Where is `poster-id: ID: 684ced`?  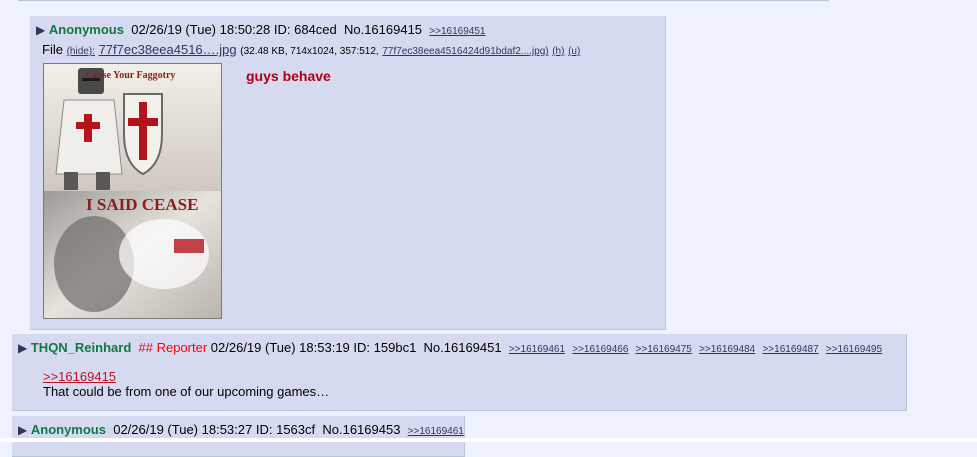
poster-id: ID: 684ced is located at coordinates (305, 29).